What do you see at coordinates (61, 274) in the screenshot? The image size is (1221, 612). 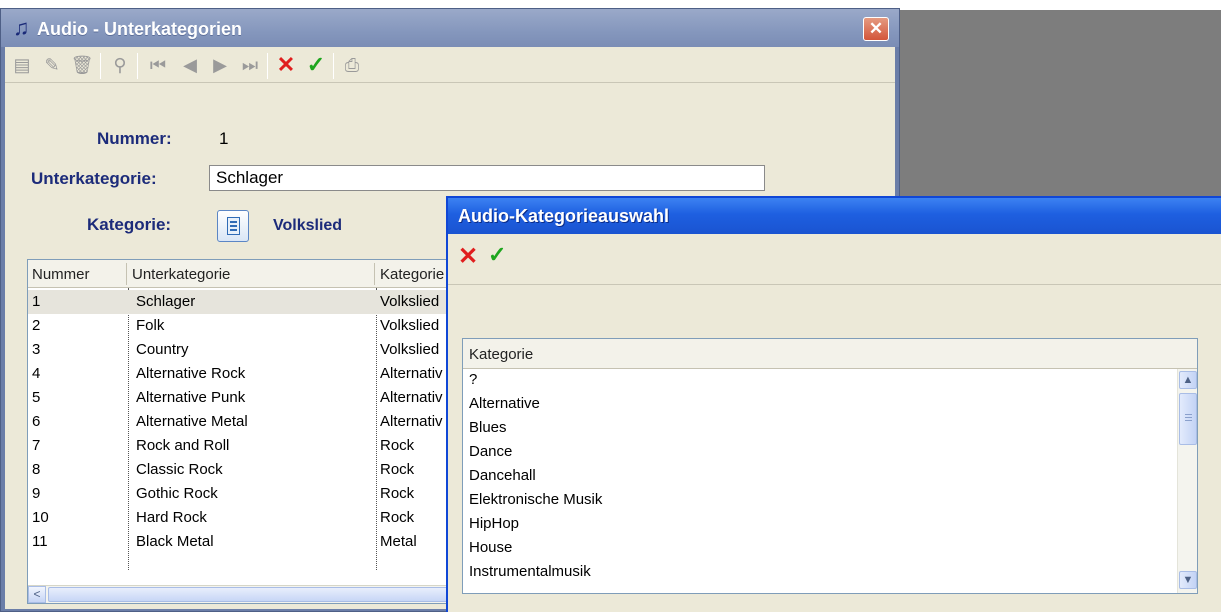 I see `column-header-nummer: Nummer` at bounding box center [61, 274].